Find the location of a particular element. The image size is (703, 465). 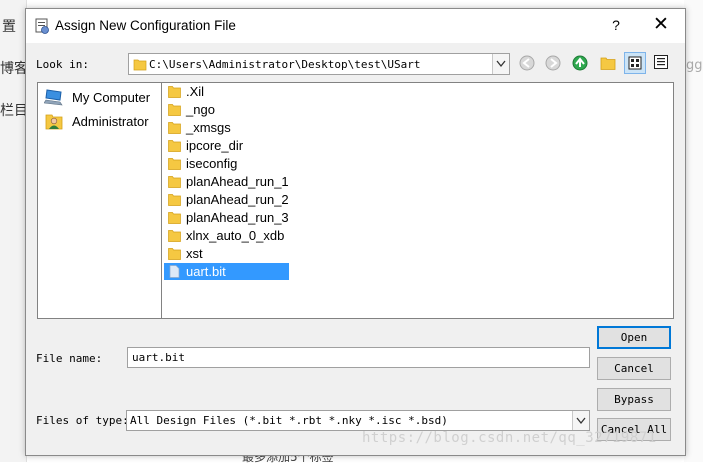

help-button: ? is located at coordinates (616, 26).